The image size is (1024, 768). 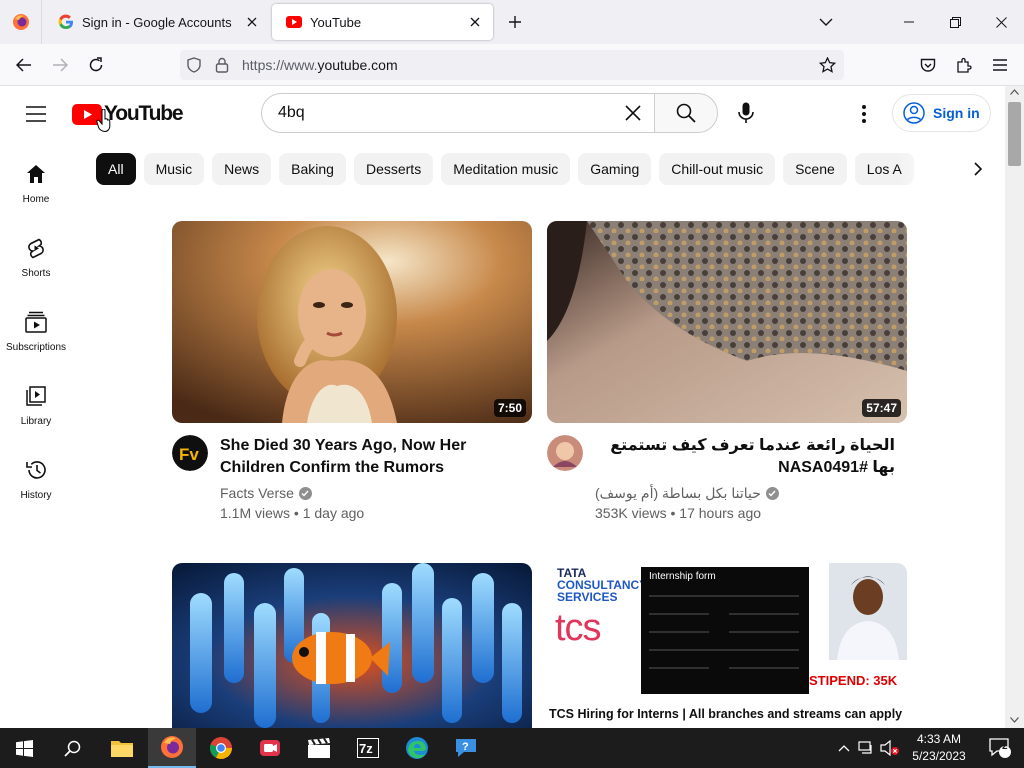 I want to click on show-hidden-icons-icon, so click(x=844, y=748).